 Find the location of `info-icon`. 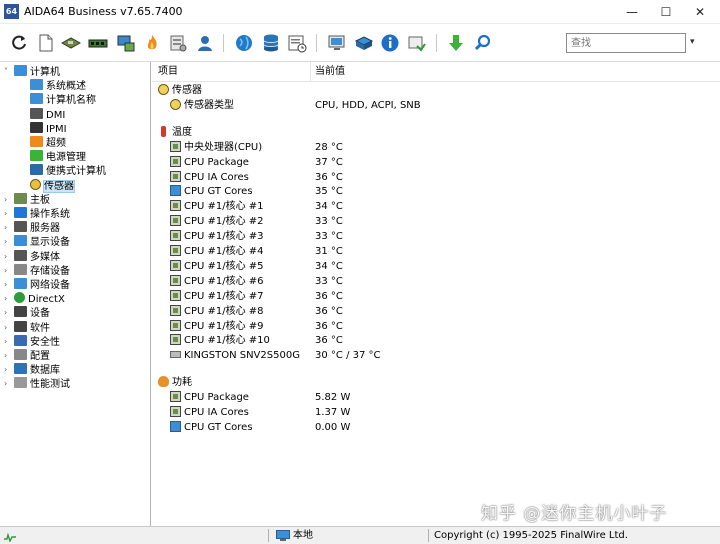

info-icon is located at coordinates (390, 43).